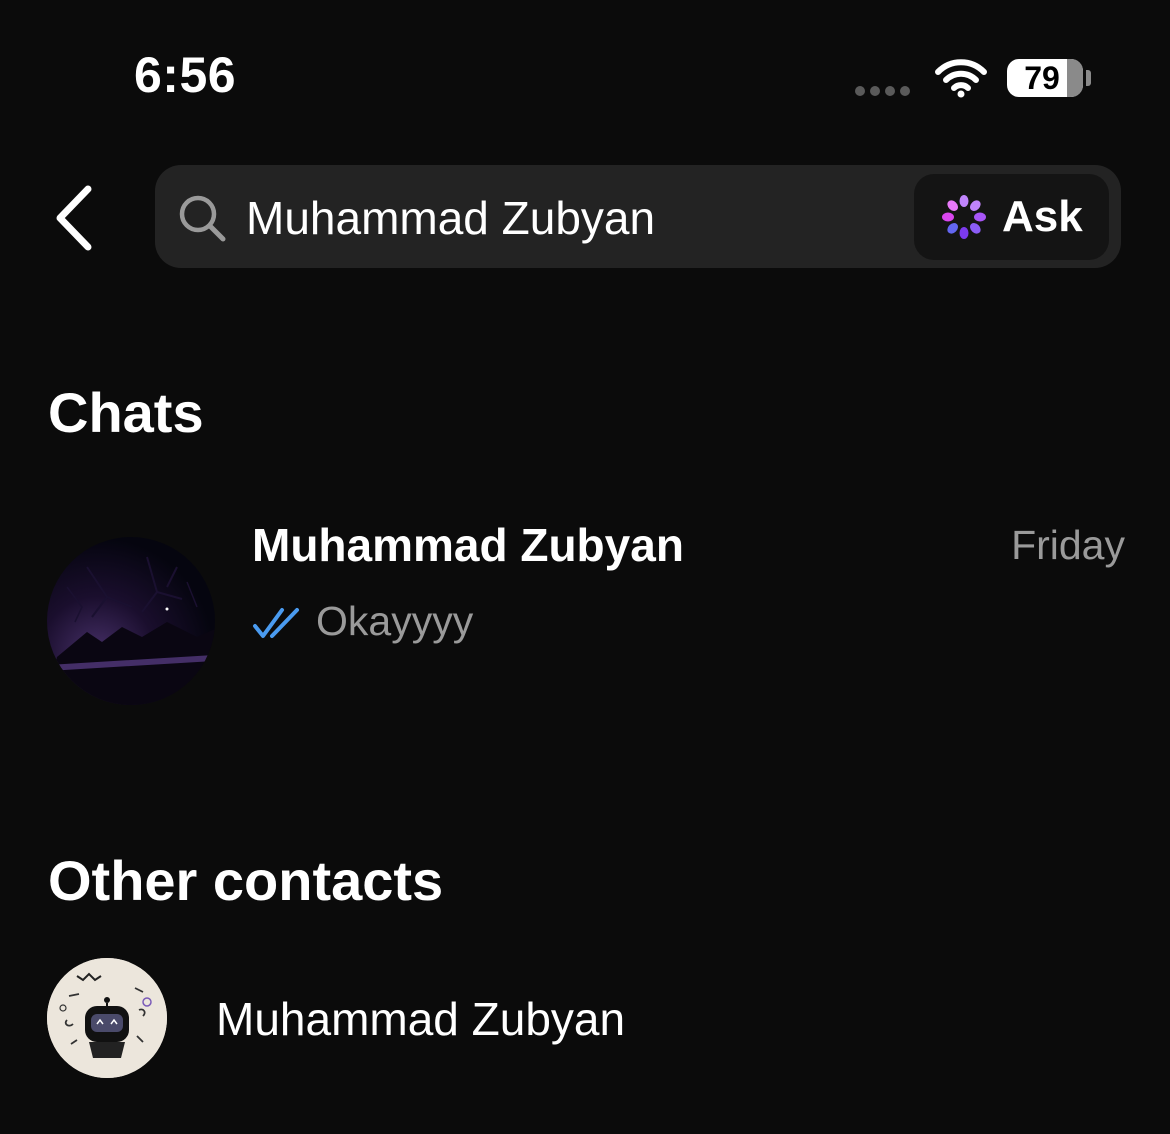 The width and height of the screenshot is (1170, 1134). What do you see at coordinates (395, 621) in the screenshot?
I see `chat-last-message: Okayyyy` at bounding box center [395, 621].